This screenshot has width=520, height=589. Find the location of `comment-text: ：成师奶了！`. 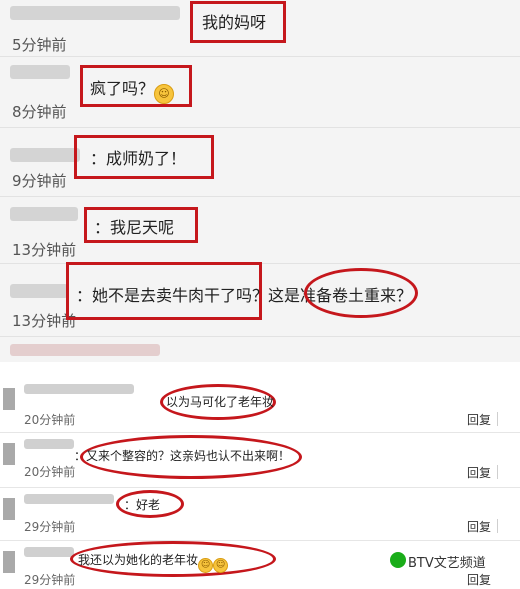

comment-text: ：成师奶了！ is located at coordinates (138, 158).